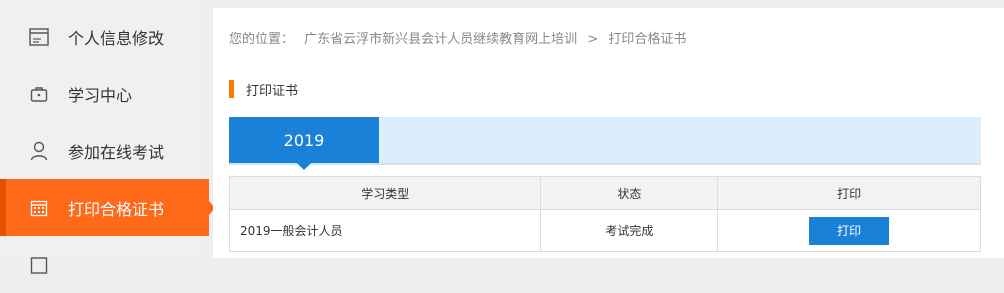  Describe the element at coordinates (629, 193) in the screenshot. I see `column-header-status: 状态` at that location.